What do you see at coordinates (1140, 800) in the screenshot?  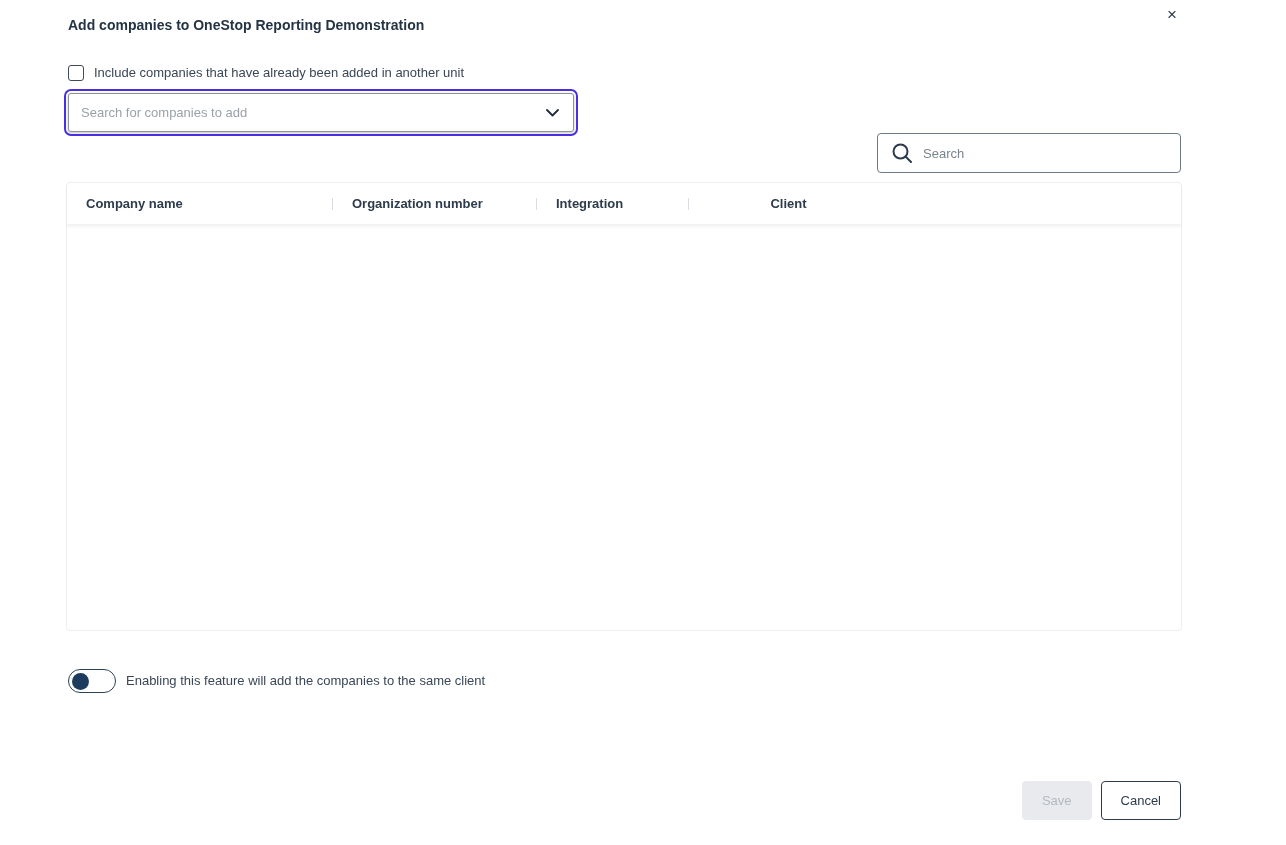 I see `cancel-button: Cancel` at bounding box center [1140, 800].